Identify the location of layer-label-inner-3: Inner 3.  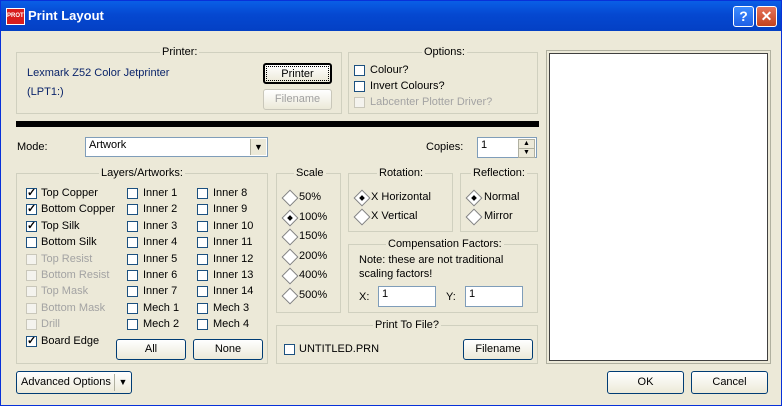
(160, 225).